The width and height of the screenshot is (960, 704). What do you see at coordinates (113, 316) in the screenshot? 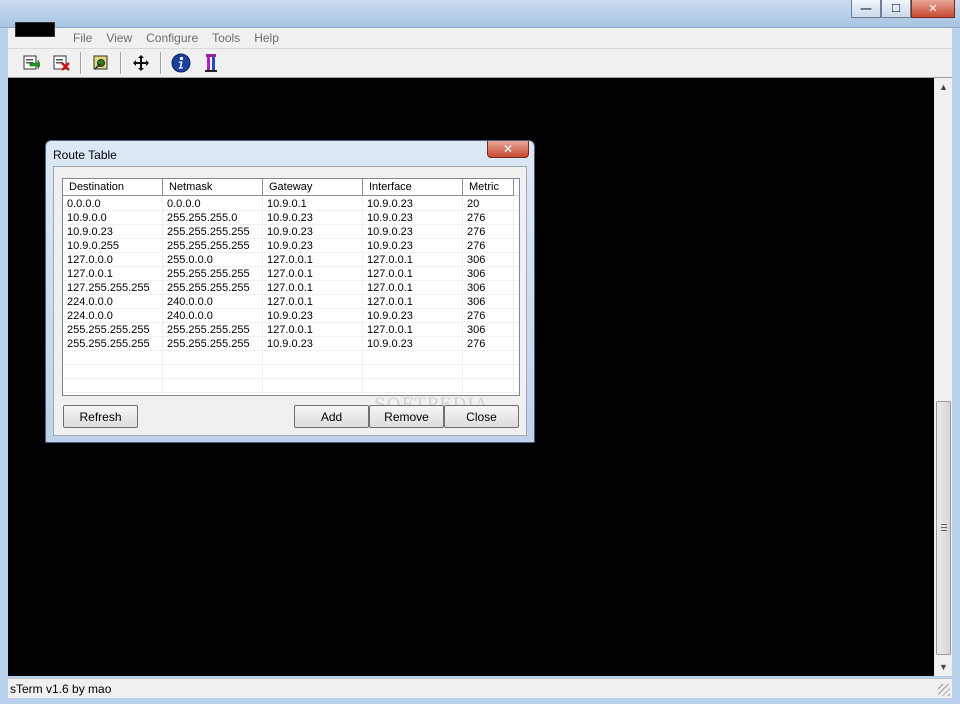
I see `table-cell: 224.0.0.0` at bounding box center [113, 316].